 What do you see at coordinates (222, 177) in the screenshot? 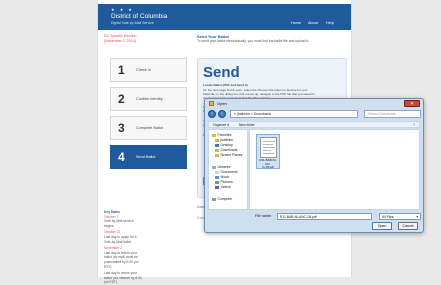
I see `tree-item-music: Music` at bounding box center [222, 177].